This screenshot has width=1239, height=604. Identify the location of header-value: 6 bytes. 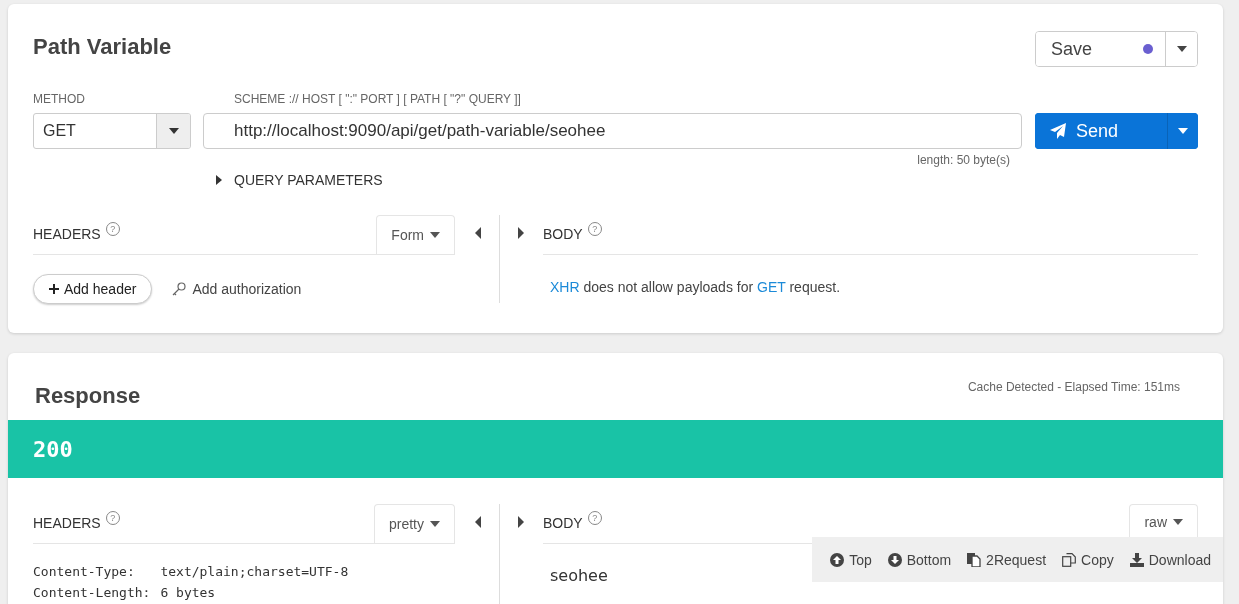
(188, 592).